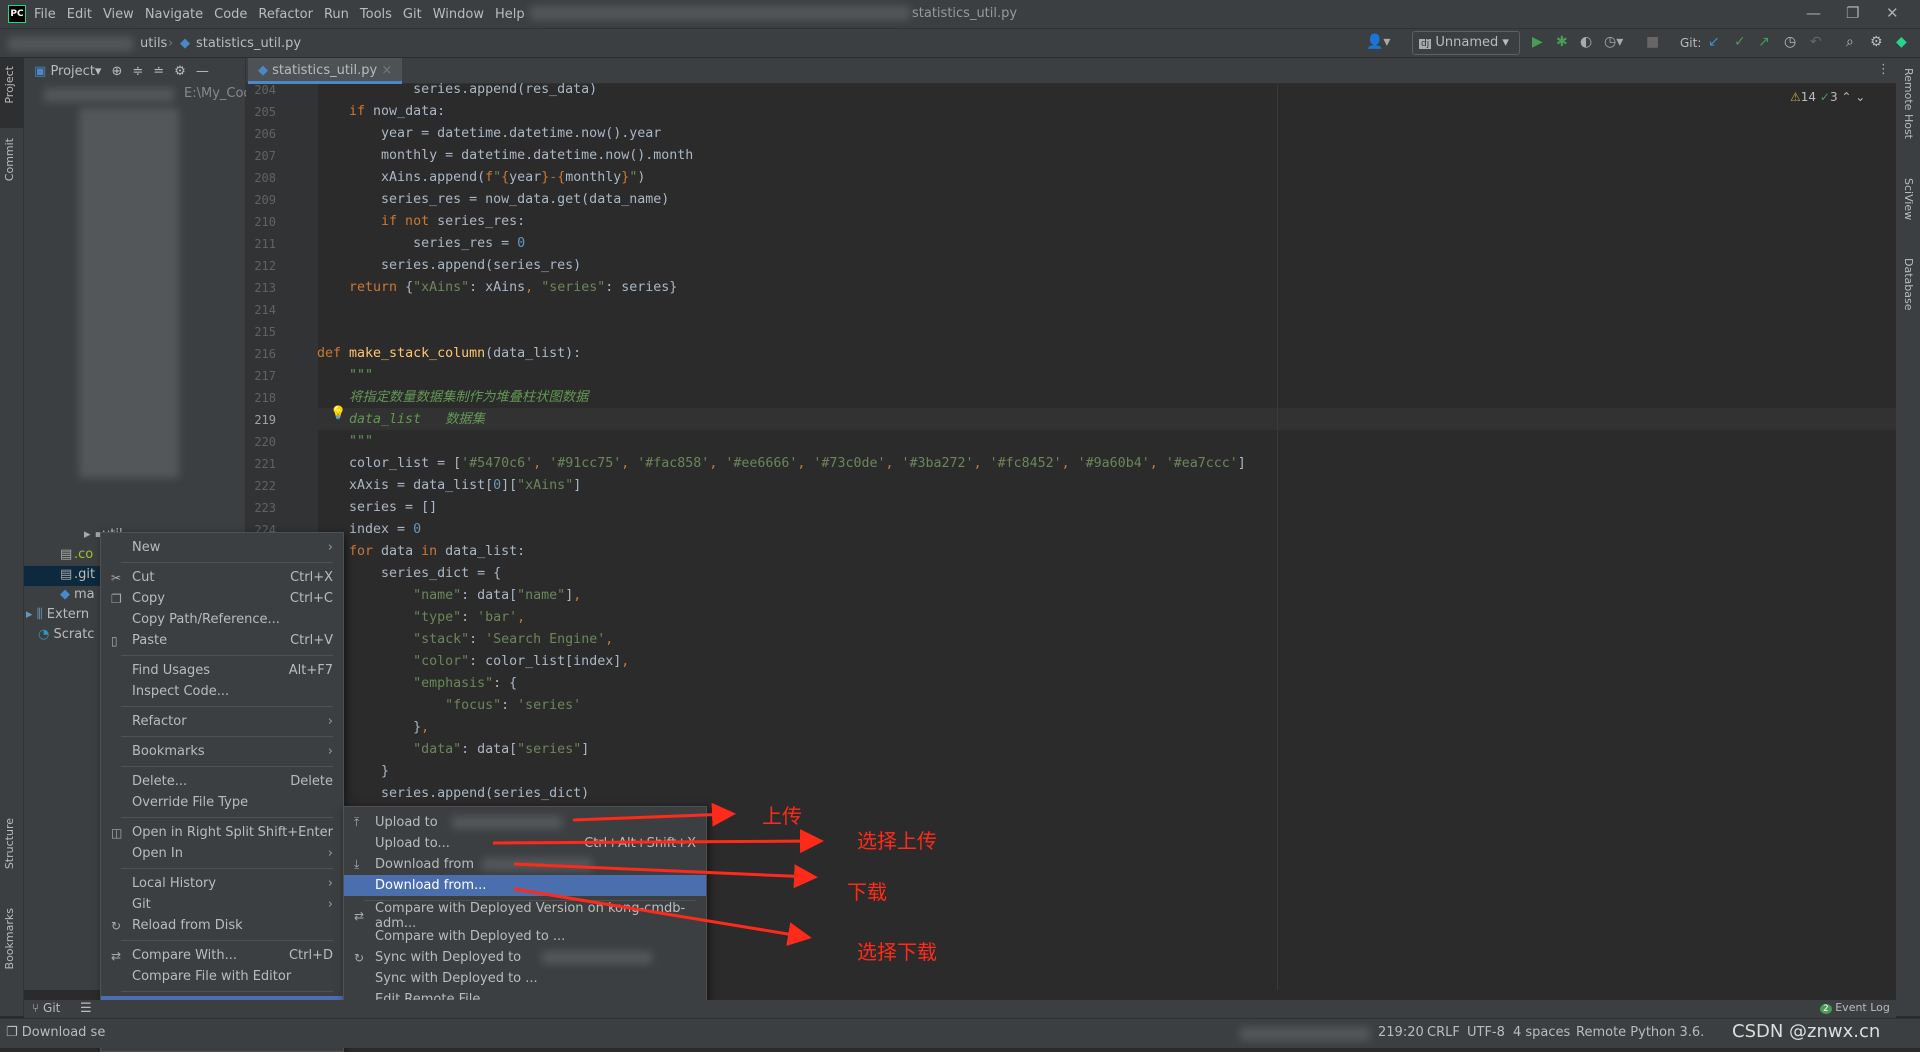  I want to click on file-encoding: UTF-8, so click(1486, 1032).